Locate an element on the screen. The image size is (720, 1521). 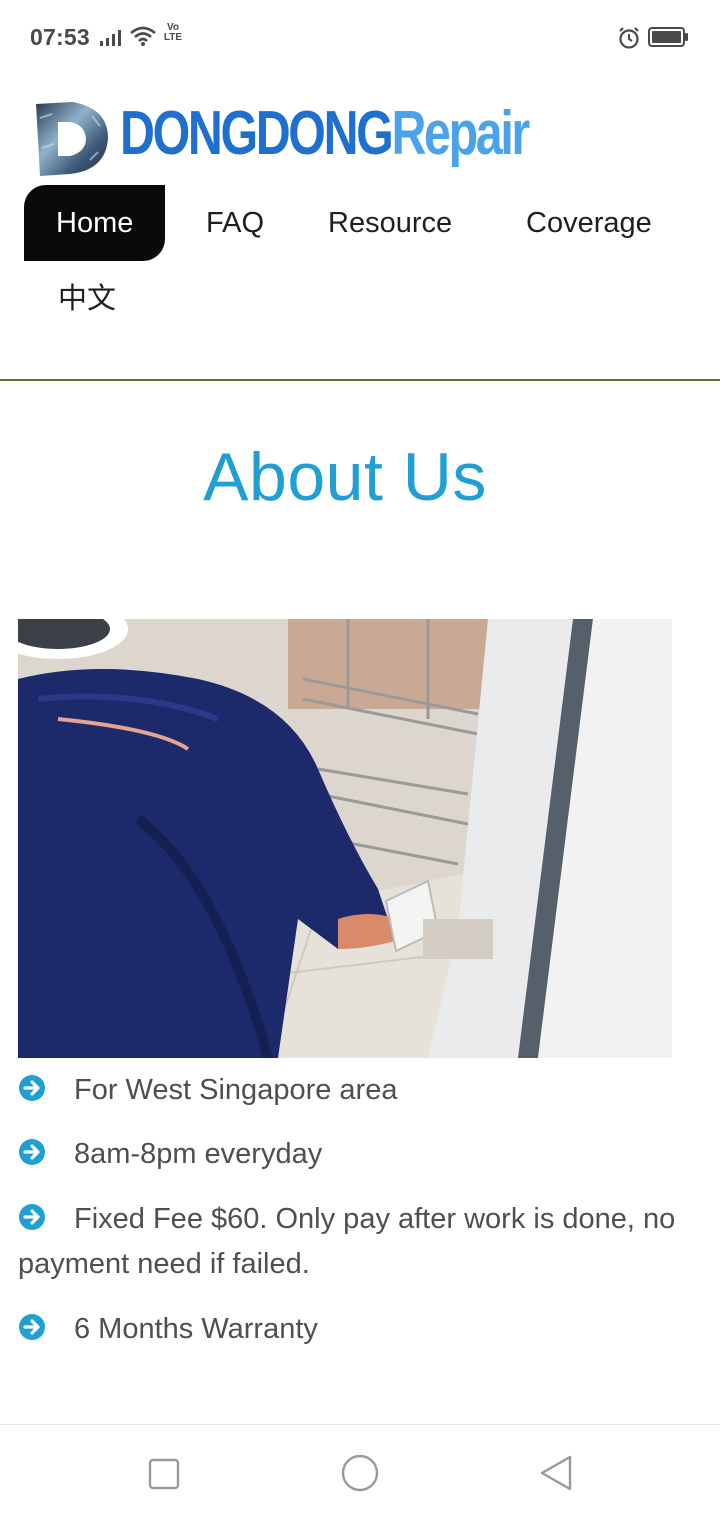
nav-item-coverage: Coverage is located at coordinates (589, 223).